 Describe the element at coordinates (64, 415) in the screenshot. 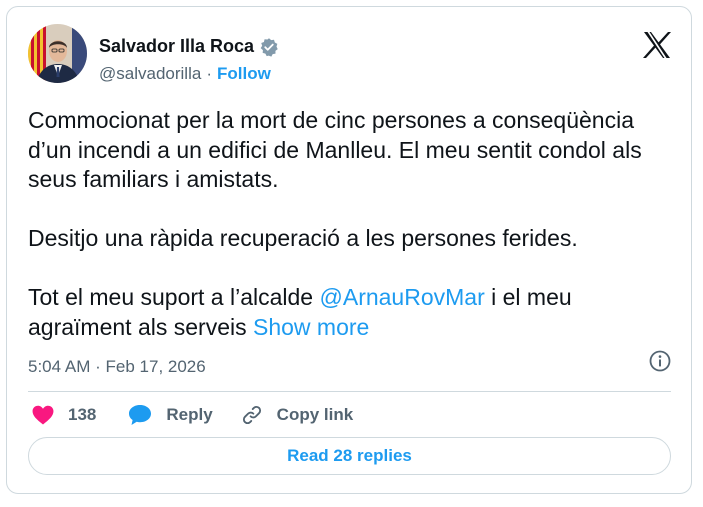

I see `like-button: 138` at that location.